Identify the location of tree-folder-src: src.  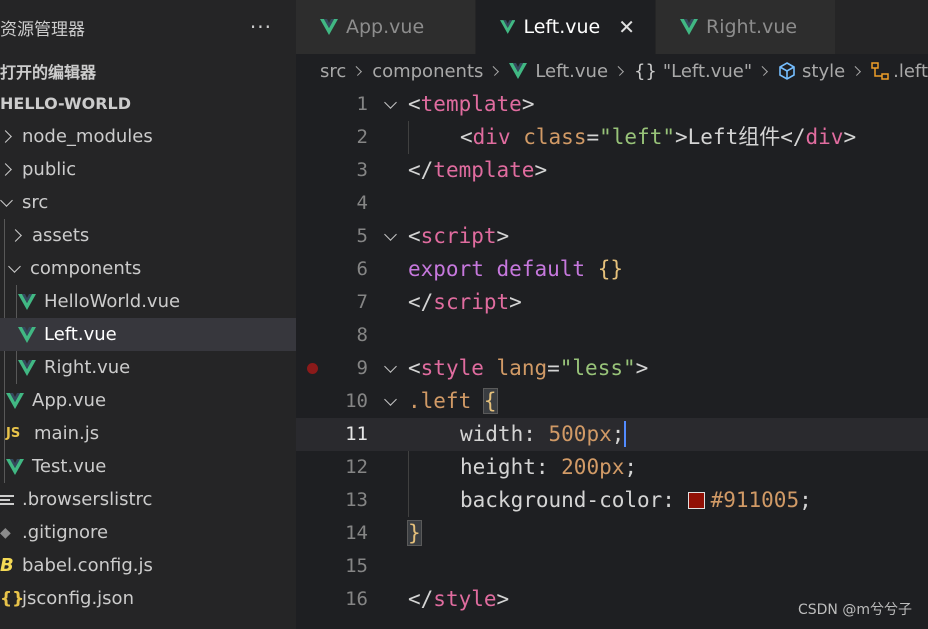
(148, 202).